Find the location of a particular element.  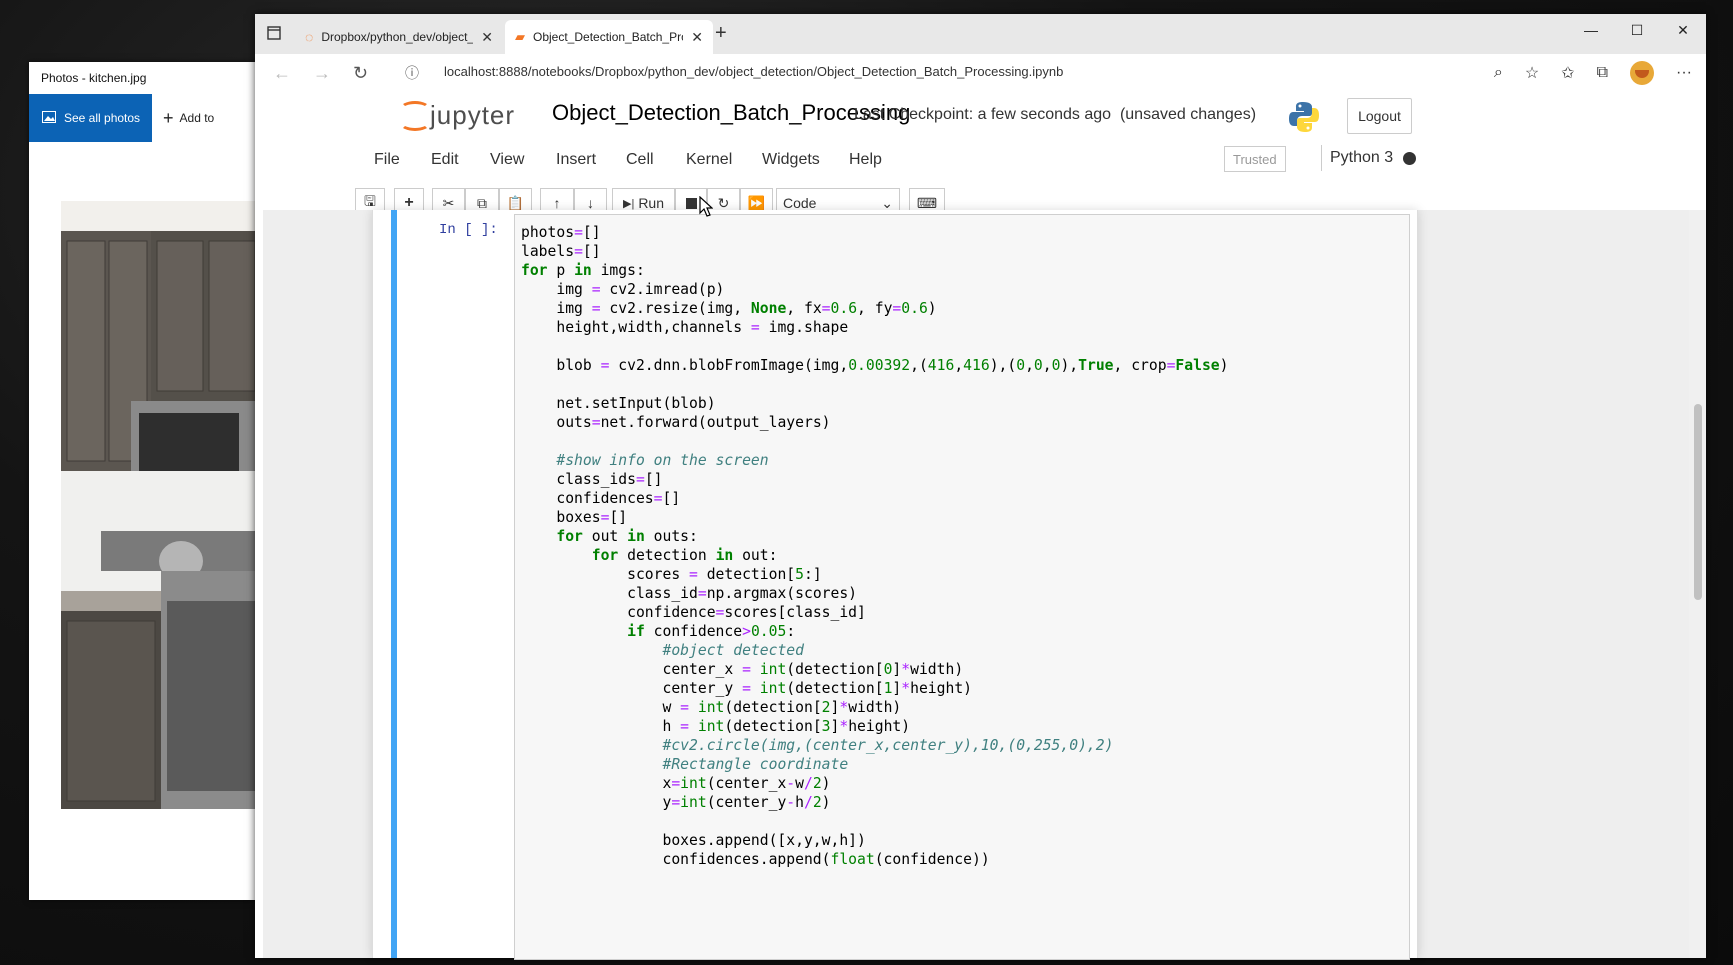

paste-icon: 📋 is located at coordinates (515, 202).